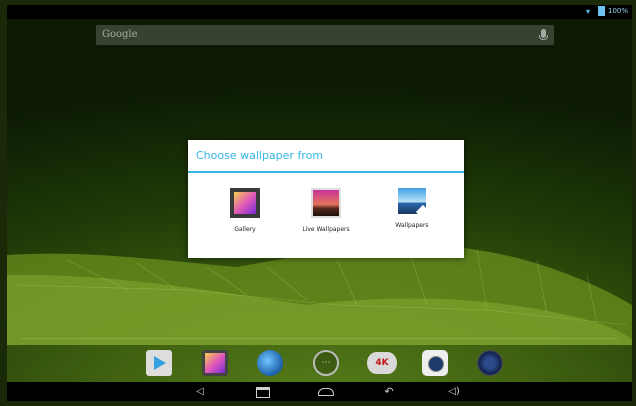 The image size is (636, 406). What do you see at coordinates (326, 363) in the screenshot?
I see `all-apps-icon: ⋯` at bounding box center [326, 363].